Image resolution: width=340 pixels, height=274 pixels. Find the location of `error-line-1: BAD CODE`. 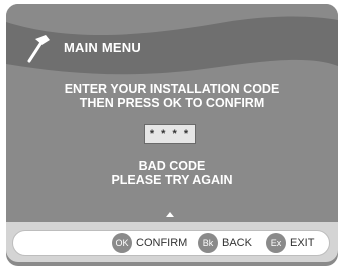

error-line-1: BAD CODE is located at coordinates (172, 166).